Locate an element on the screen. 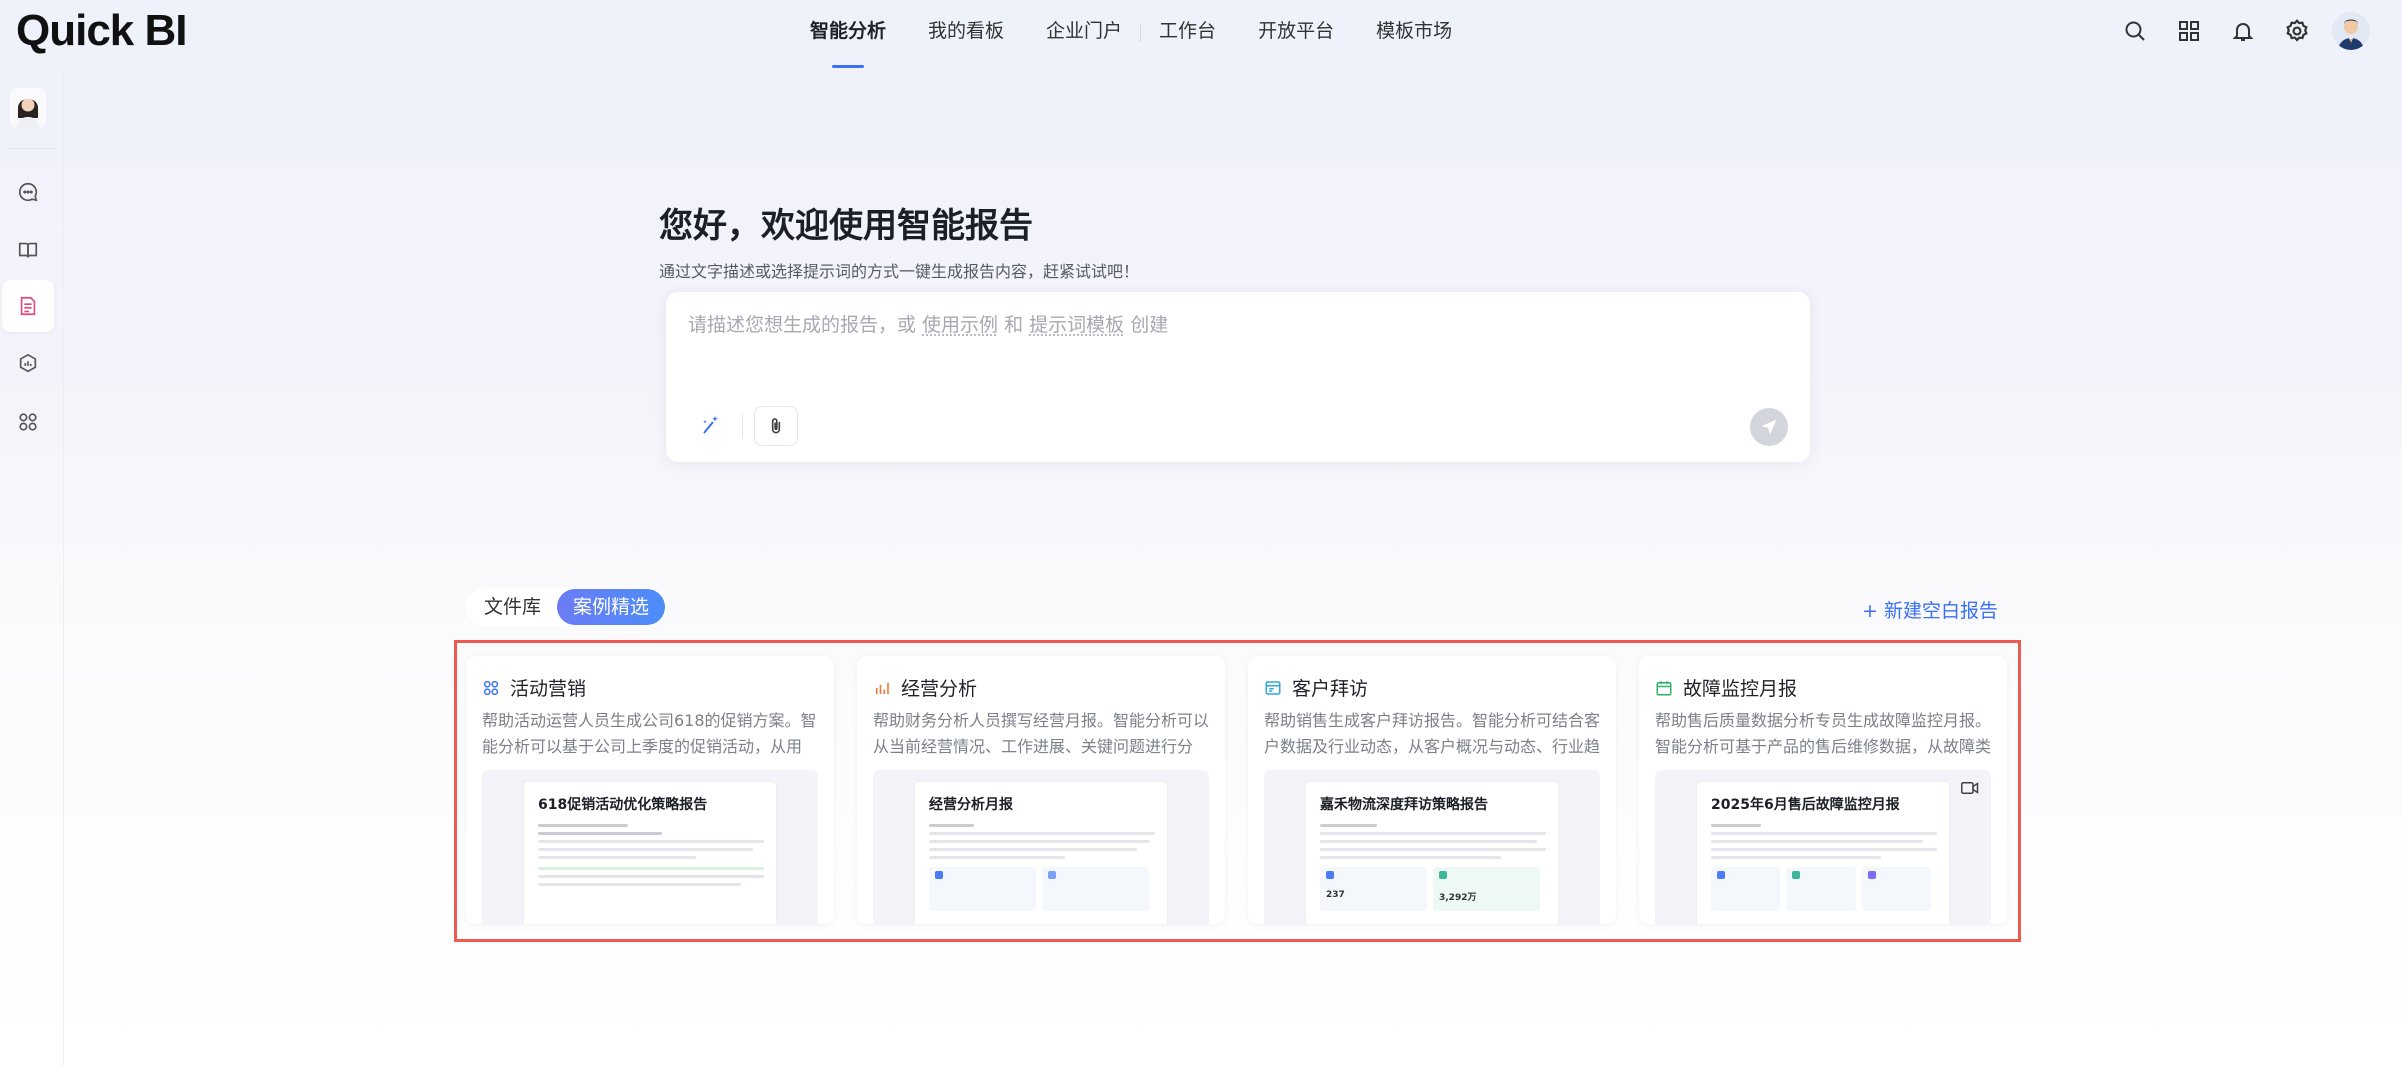  calendar-icon is located at coordinates (1664, 687).